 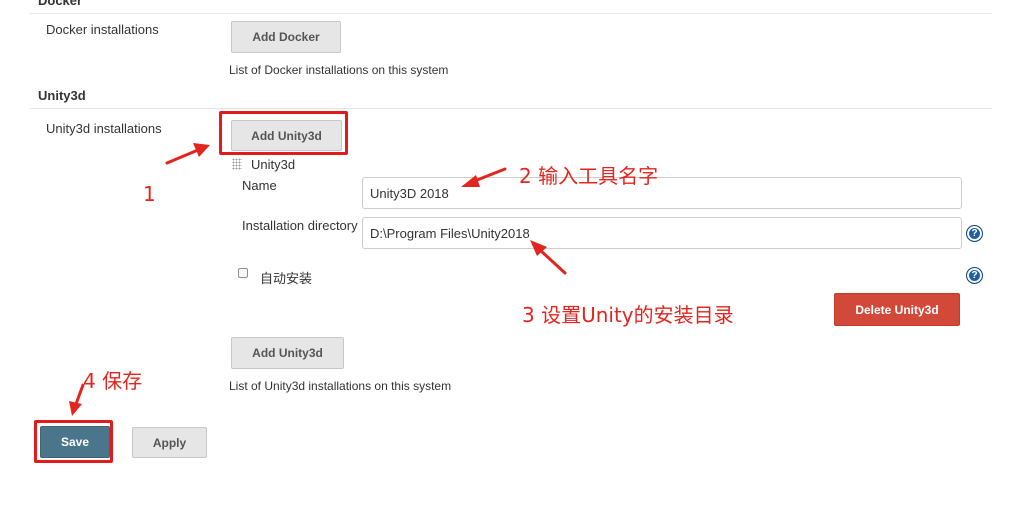 What do you see at coordinates (589, 176) in the screenshot?
I see `annotation-step-2: 2 输入工具名字` at bounding box center [589, 176].